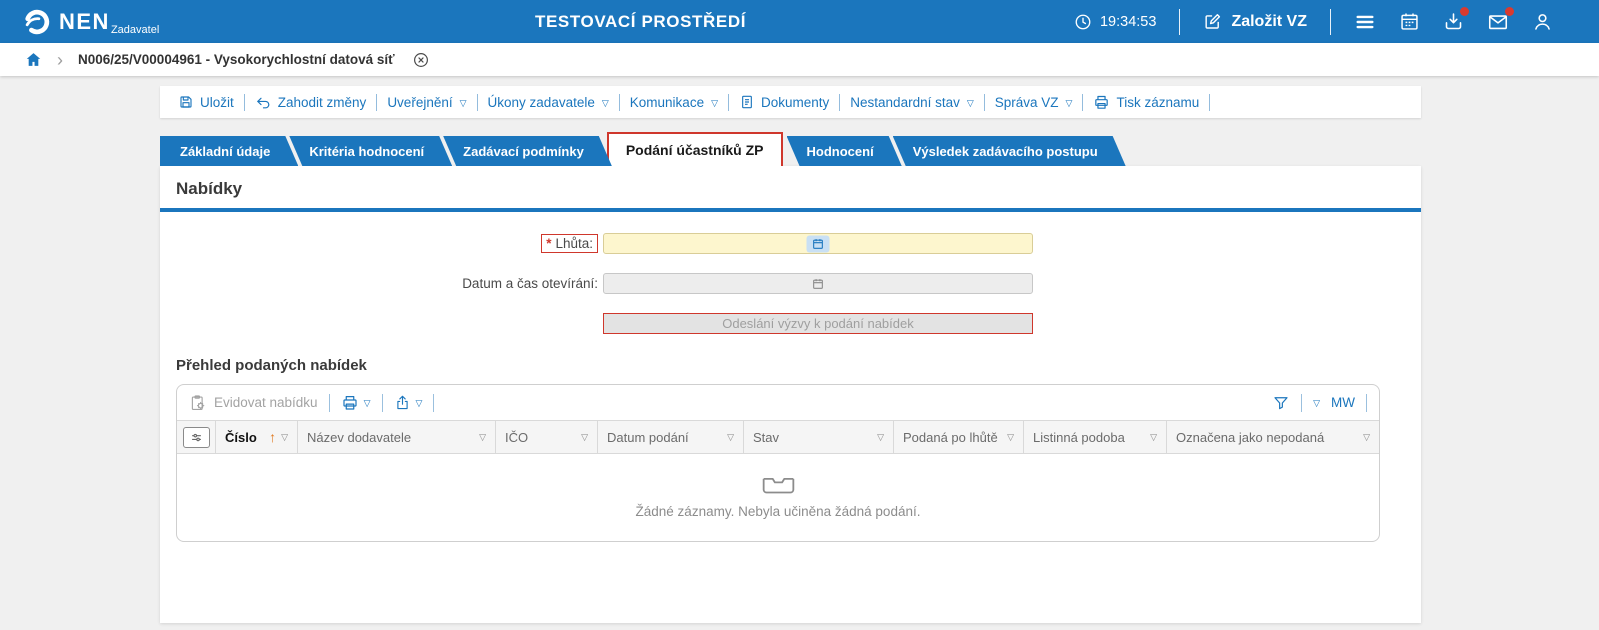  I want to click on empty-tray-icon, so click(778, 485).